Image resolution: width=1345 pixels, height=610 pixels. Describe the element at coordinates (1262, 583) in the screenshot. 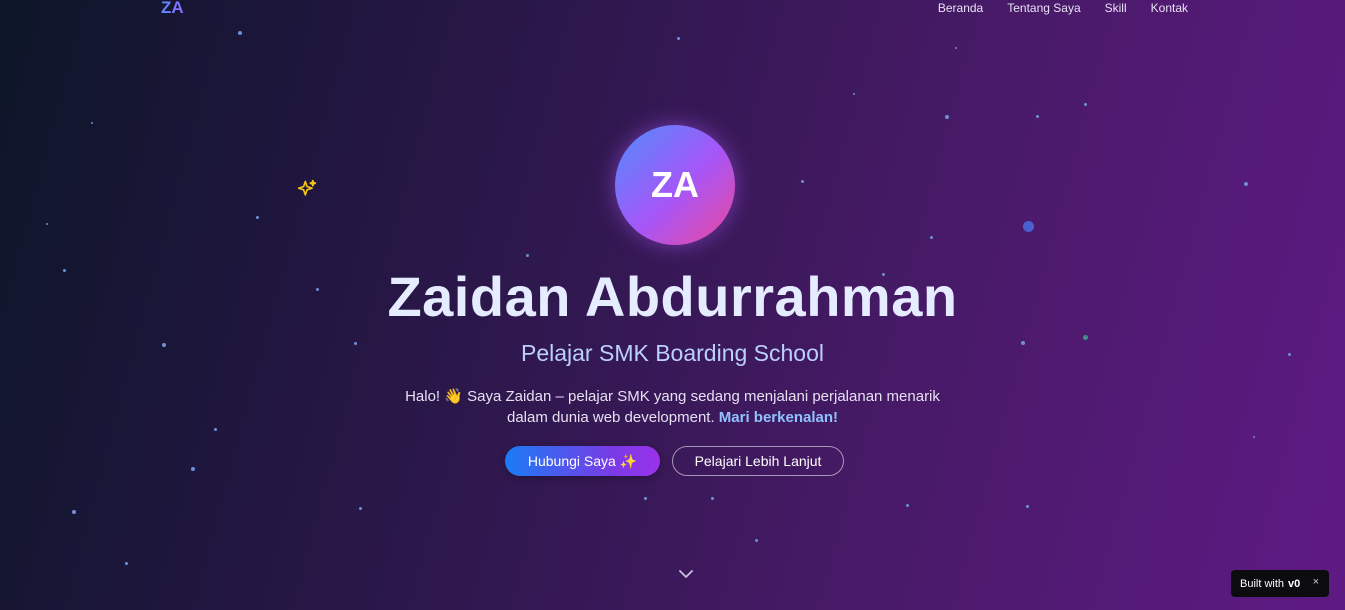

I see `built-with-label: Built with` at that location.